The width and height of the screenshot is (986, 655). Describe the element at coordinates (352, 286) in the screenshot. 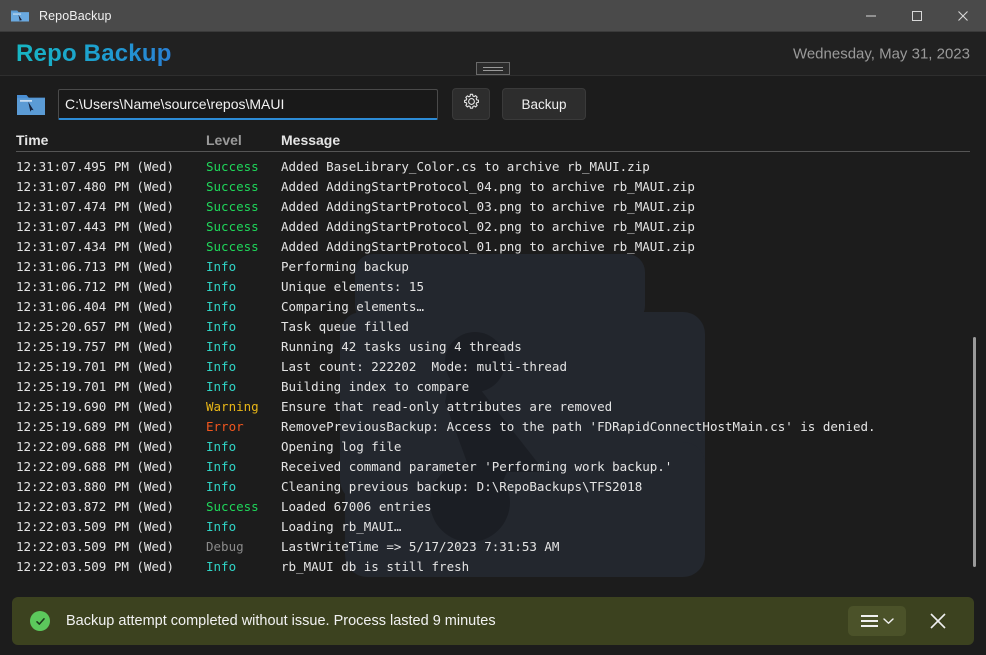

I see `log-message: Unique elements: 15` at that location.